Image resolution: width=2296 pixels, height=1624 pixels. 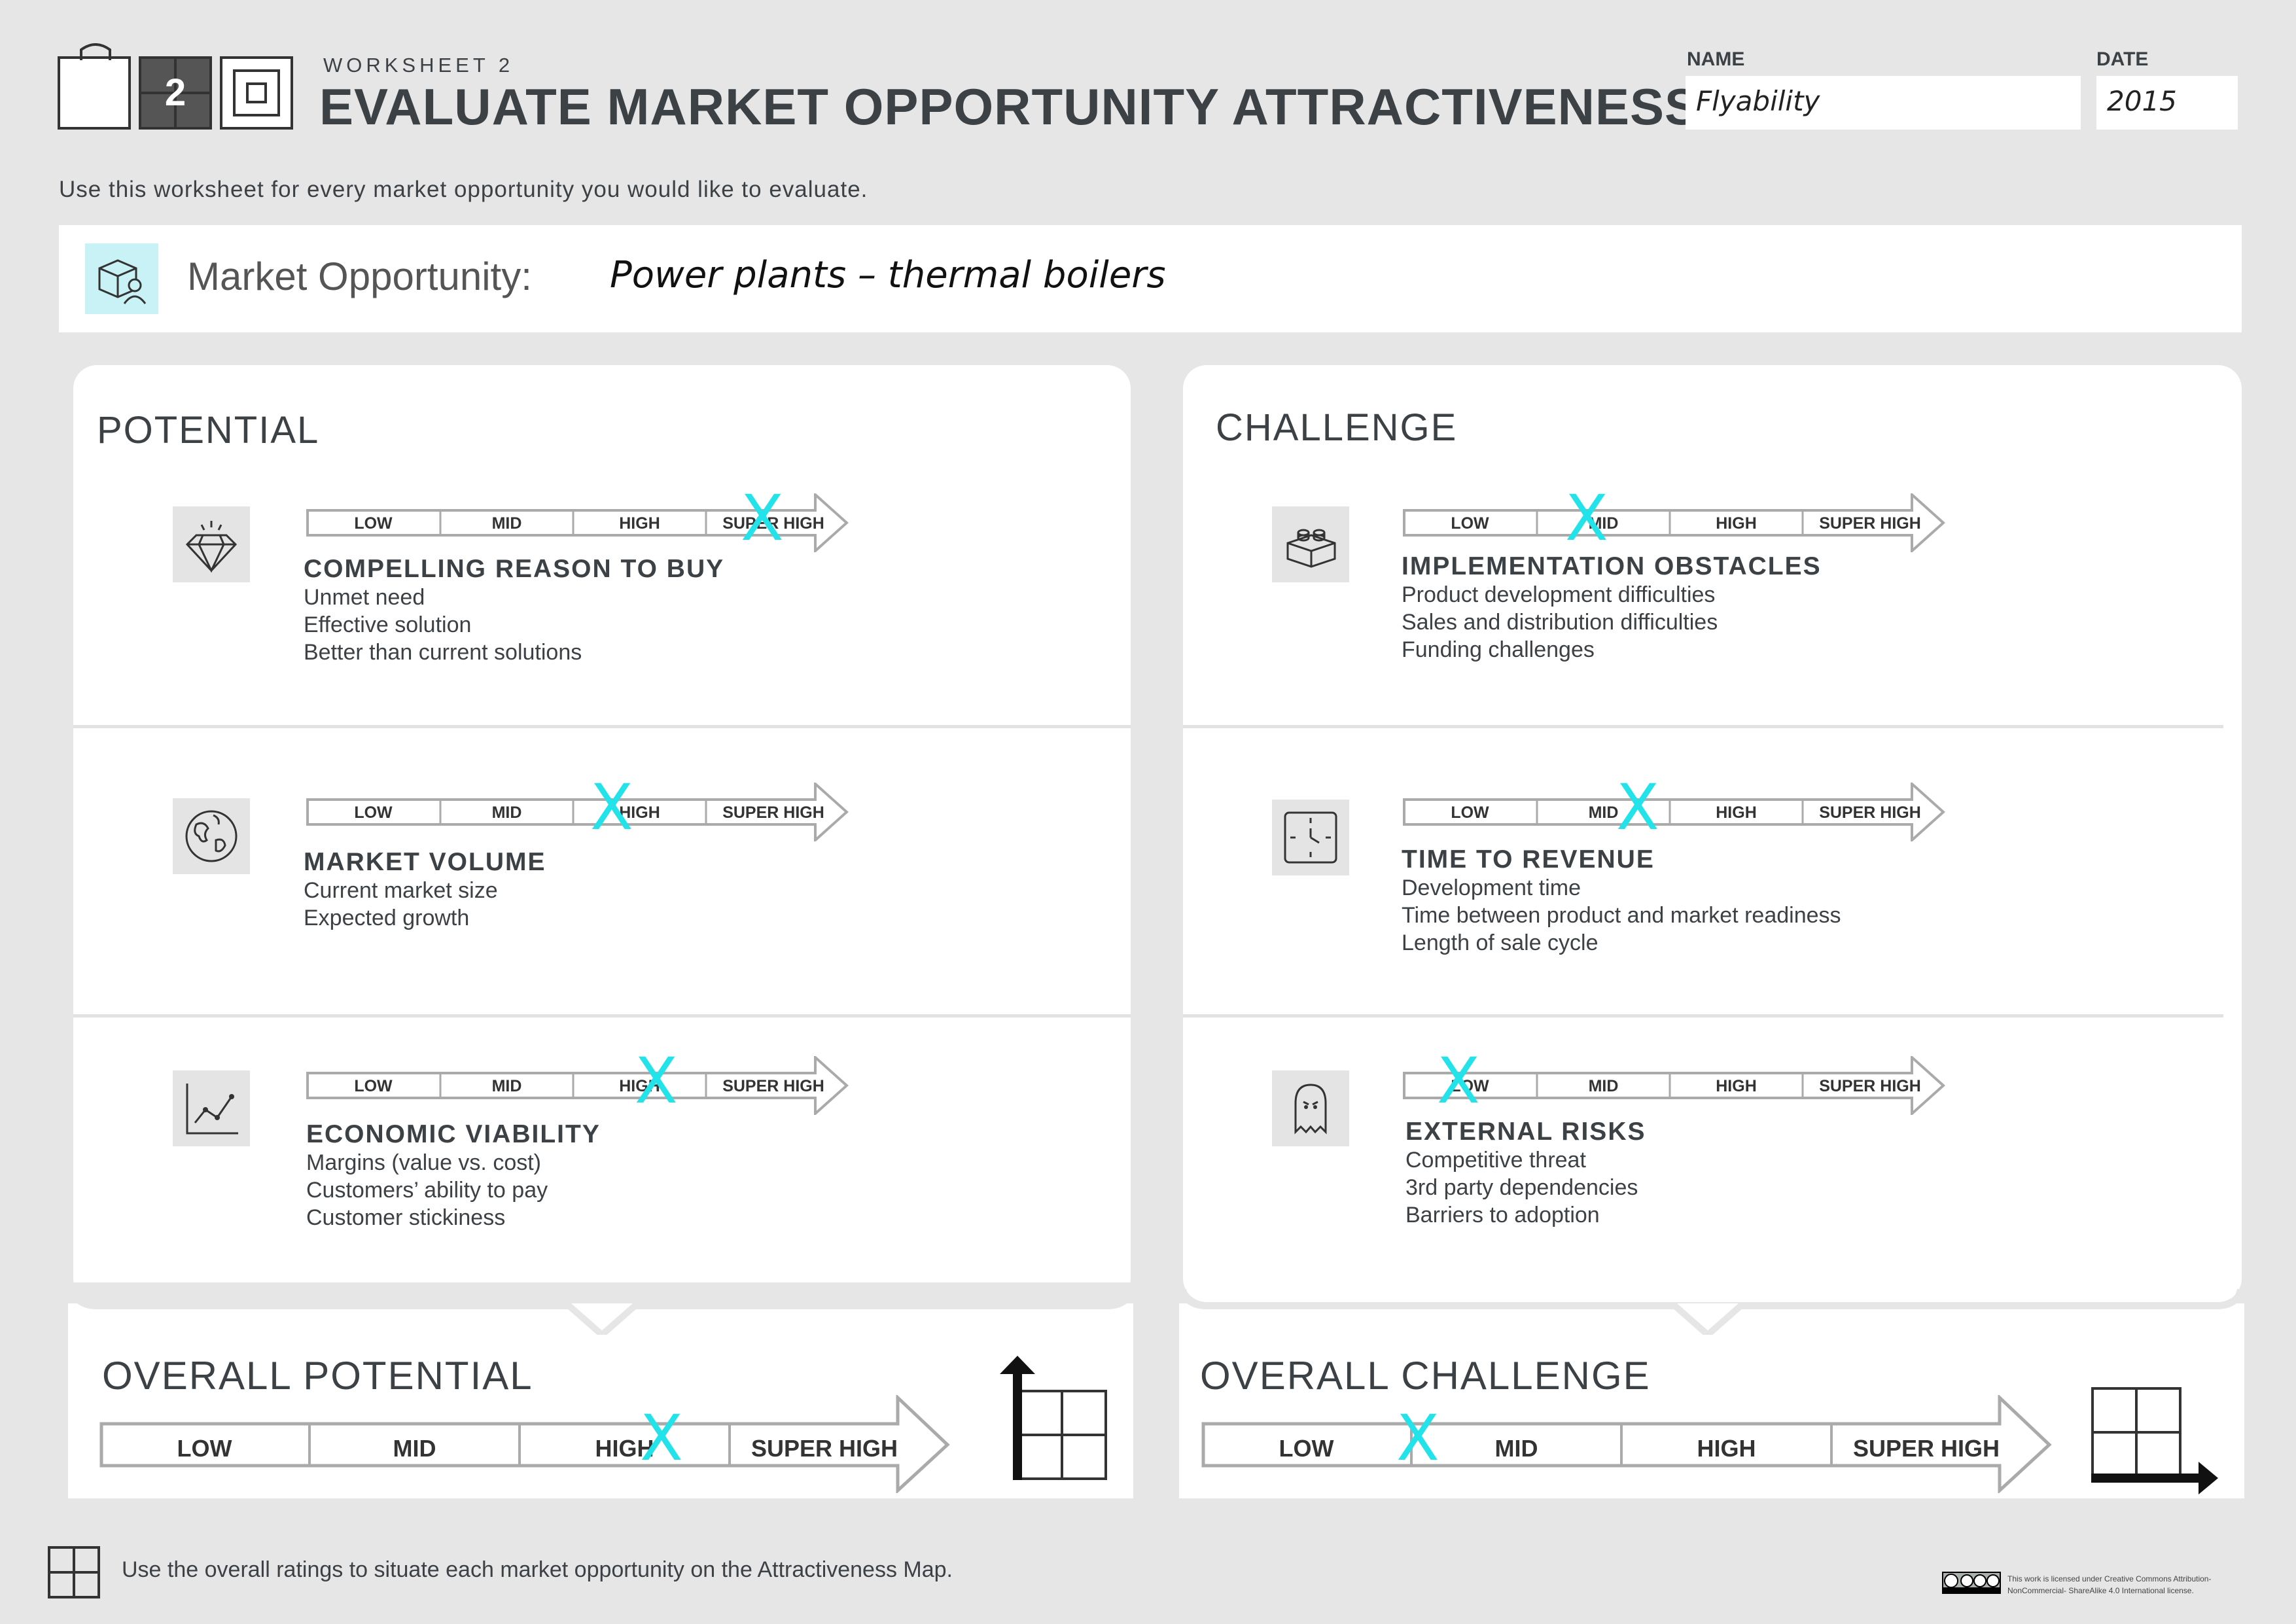 What do you see at coordinates (1337, 427) in the screenshot?
I see `challenge-title: CHALLENGE` at bounding box center [1337, 427].